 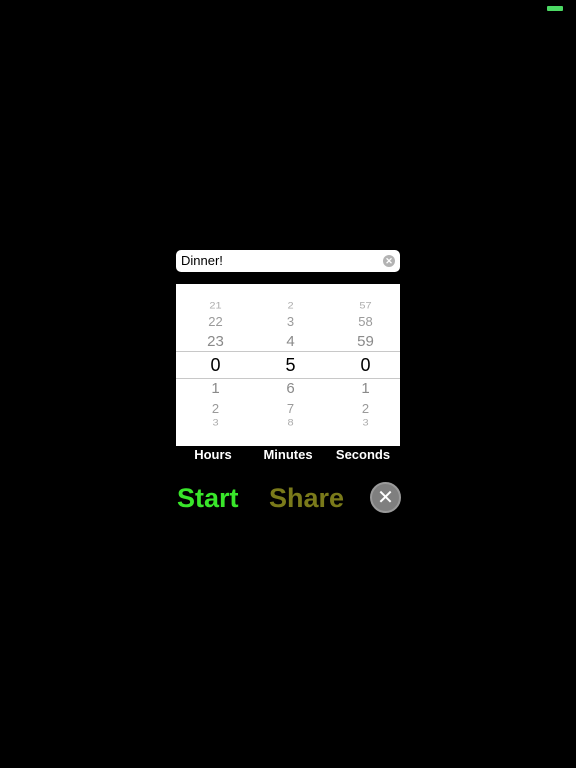 What do you see at coordinates (290, 388) in the screenshot?
I see `picker-value: 6` at bounding box center [290, 388].